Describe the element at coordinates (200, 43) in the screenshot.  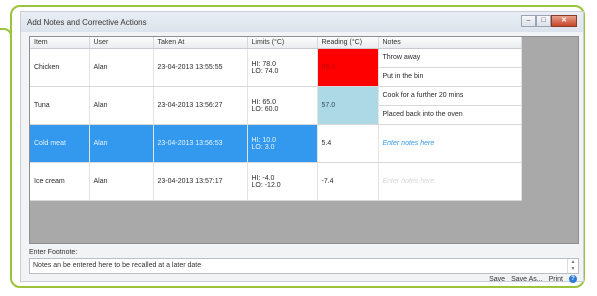
I see `col-header-taken-at: Taken At` at that location.